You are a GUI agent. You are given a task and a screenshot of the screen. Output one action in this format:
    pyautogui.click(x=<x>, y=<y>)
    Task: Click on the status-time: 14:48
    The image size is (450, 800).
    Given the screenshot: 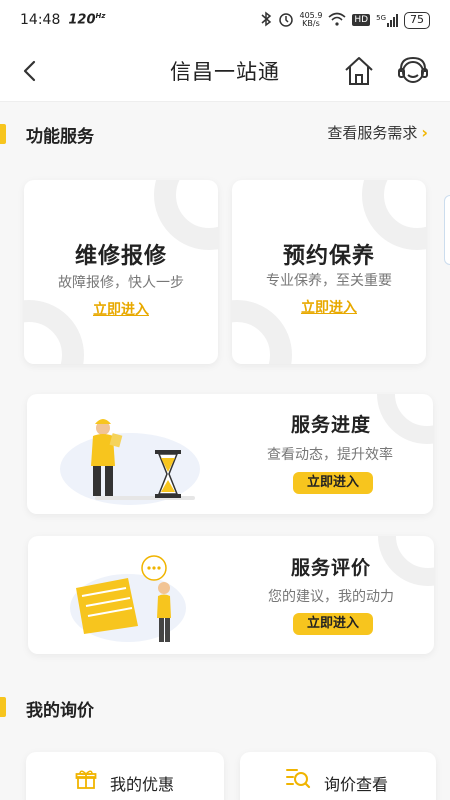 What is the action you would take?
    pyautogui.click(x=40, y=20)
    